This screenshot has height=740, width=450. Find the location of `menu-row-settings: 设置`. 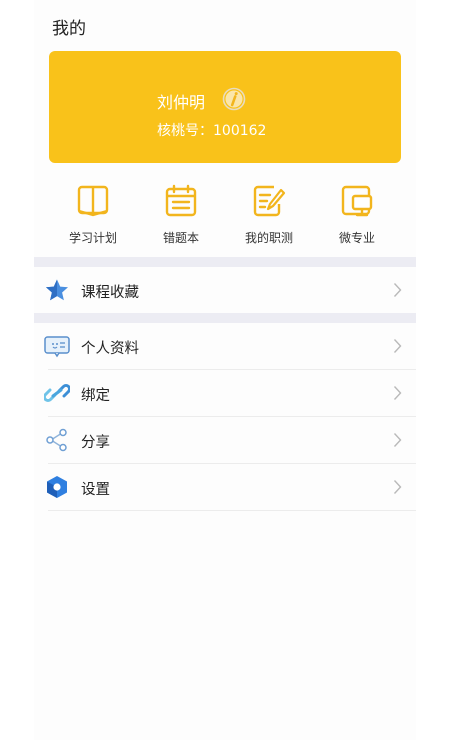

menu-row-settings: 设置 is located at coordinates (225, 487).